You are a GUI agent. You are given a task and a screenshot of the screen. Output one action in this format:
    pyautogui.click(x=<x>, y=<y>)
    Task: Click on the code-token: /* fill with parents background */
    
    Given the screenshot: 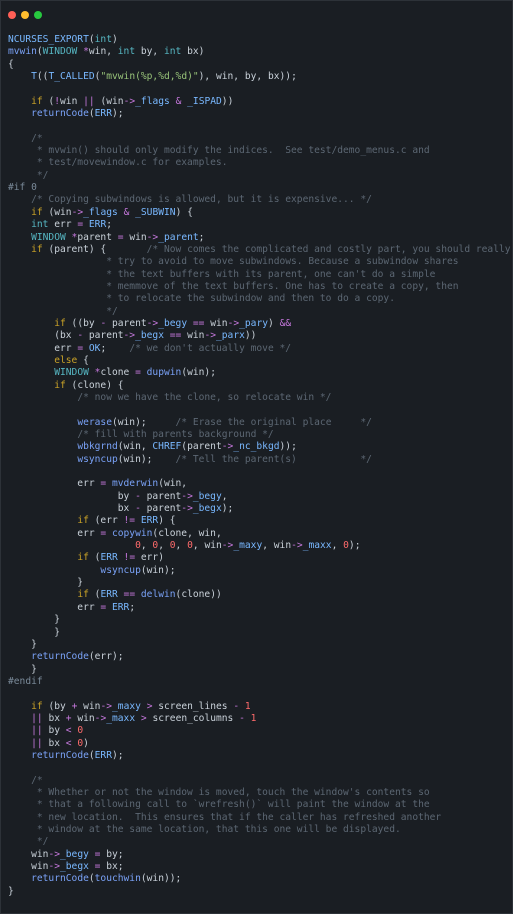 What is the action you would take?
    pyautogui.click(x=175, y=434)
    